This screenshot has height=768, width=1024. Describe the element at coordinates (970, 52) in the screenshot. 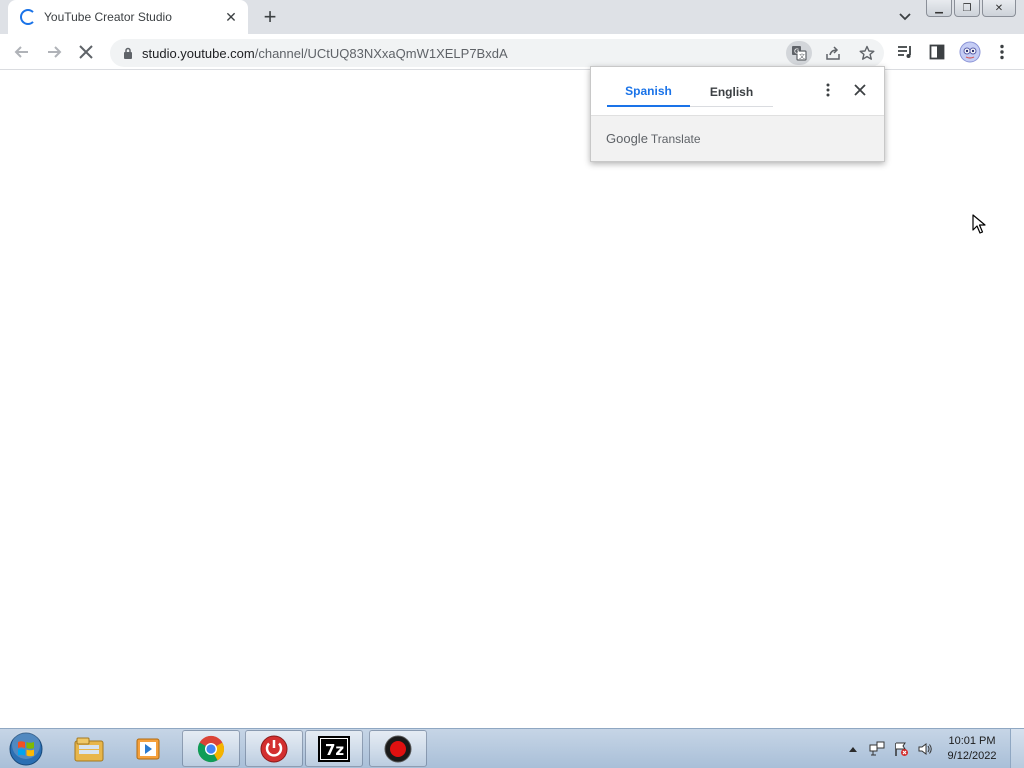

I see `profile-avatar-icon` at that location.